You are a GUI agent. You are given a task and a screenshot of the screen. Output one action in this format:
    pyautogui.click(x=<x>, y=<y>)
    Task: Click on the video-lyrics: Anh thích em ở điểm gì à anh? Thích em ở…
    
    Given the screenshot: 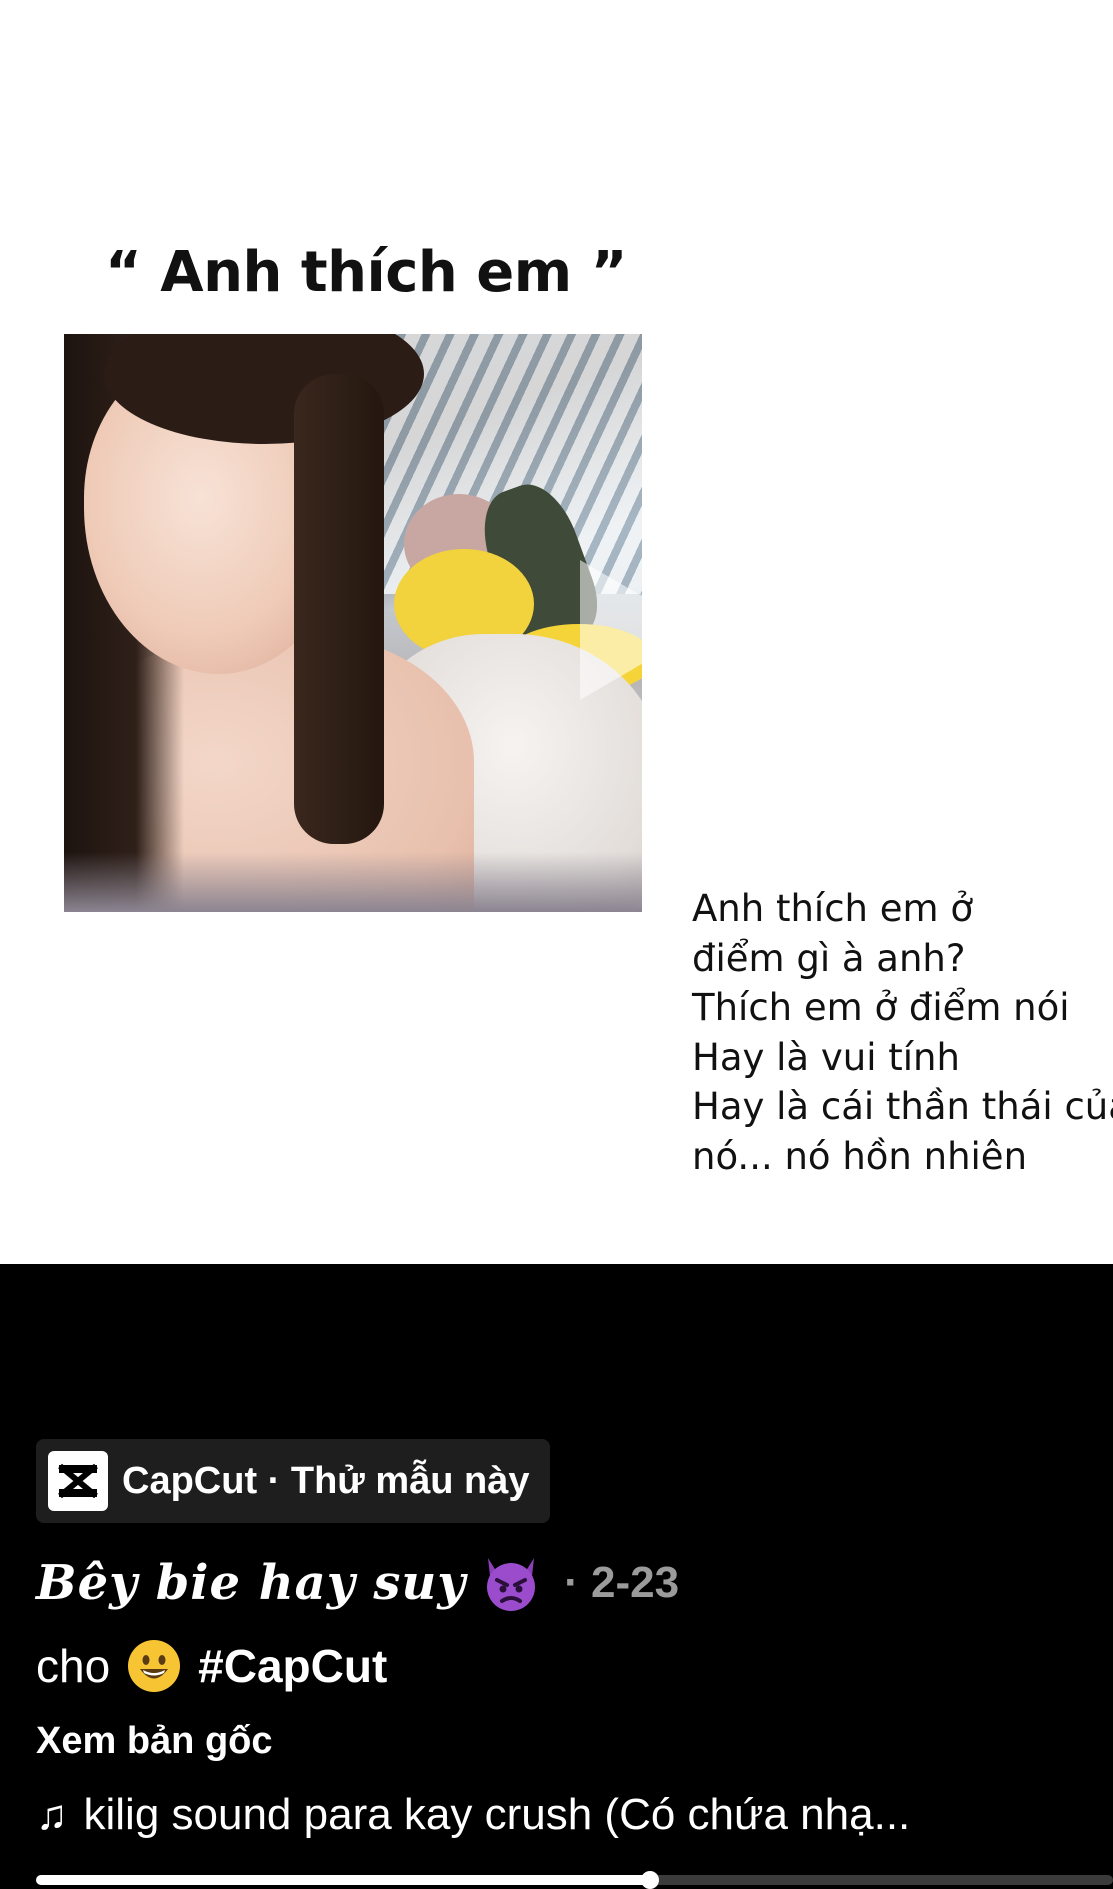 What is the action you would take?
    pyautogui.click(x=902, y=1032)
    